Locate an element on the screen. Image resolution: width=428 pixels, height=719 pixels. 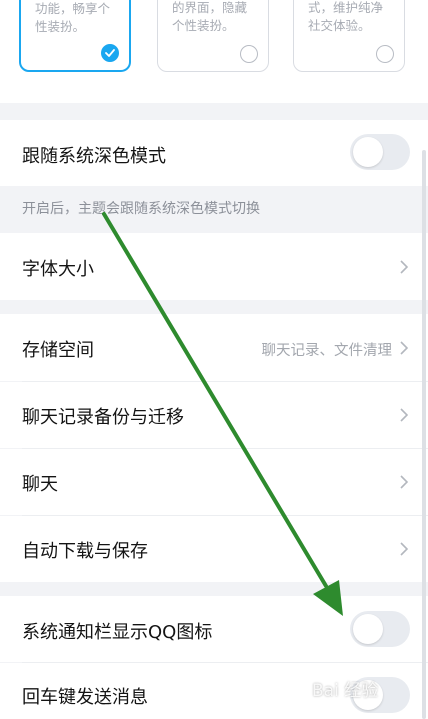
theme-card-1: 功能，畅享个 性装扮。 is located at coordinates (75, 36).